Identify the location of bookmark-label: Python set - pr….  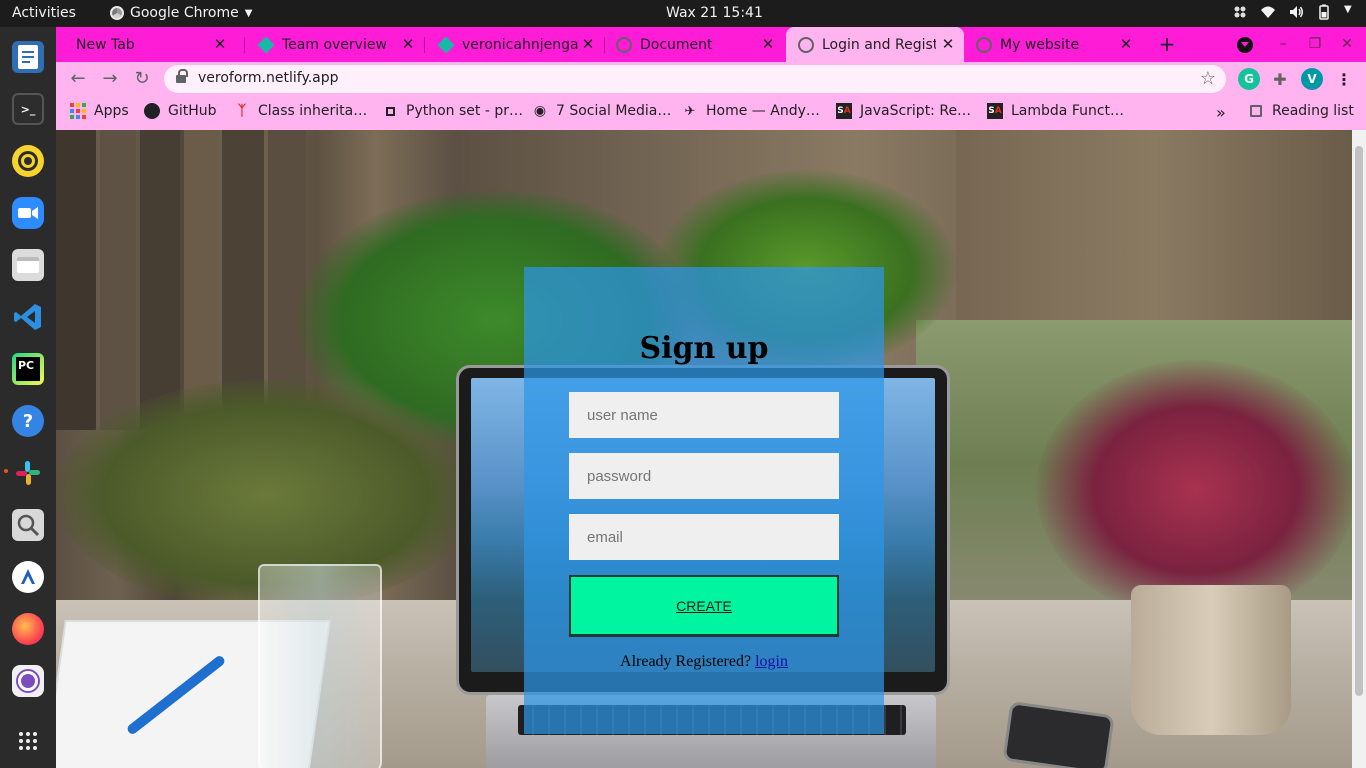
(464, 111).